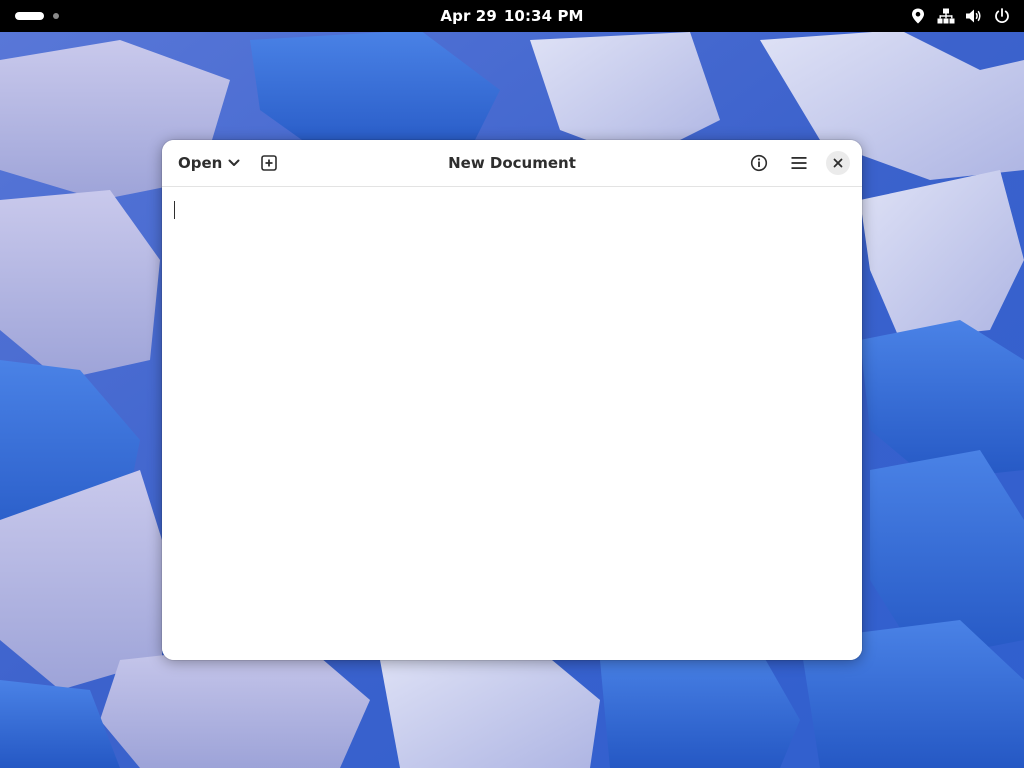  What do you see at coordinates (56, 16) in the screenshot?
I see `workspace-indicator` at bounding box center [56, 16].